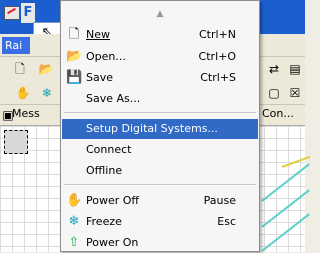  What do you see at coordinates (160, 35) in the screenshot?
I see `menu-item-new: 🗋 New Ctrl+N` at bounding box center [160, 35].